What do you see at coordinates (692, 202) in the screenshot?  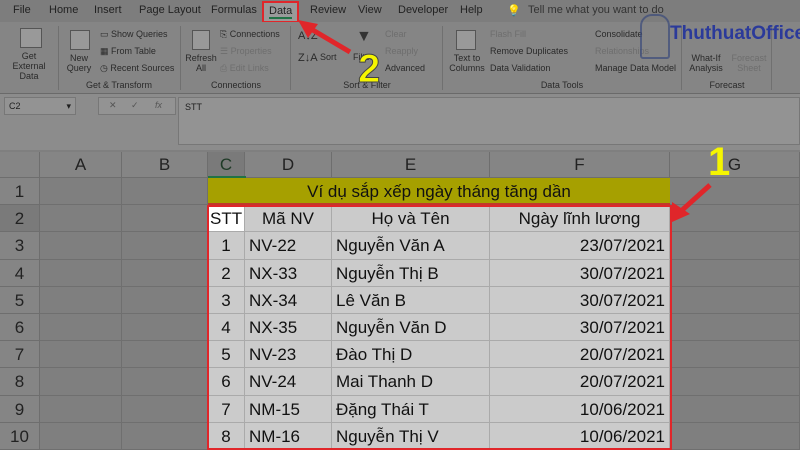 I see `arrow-to-table` at bounding box center [692, 202].